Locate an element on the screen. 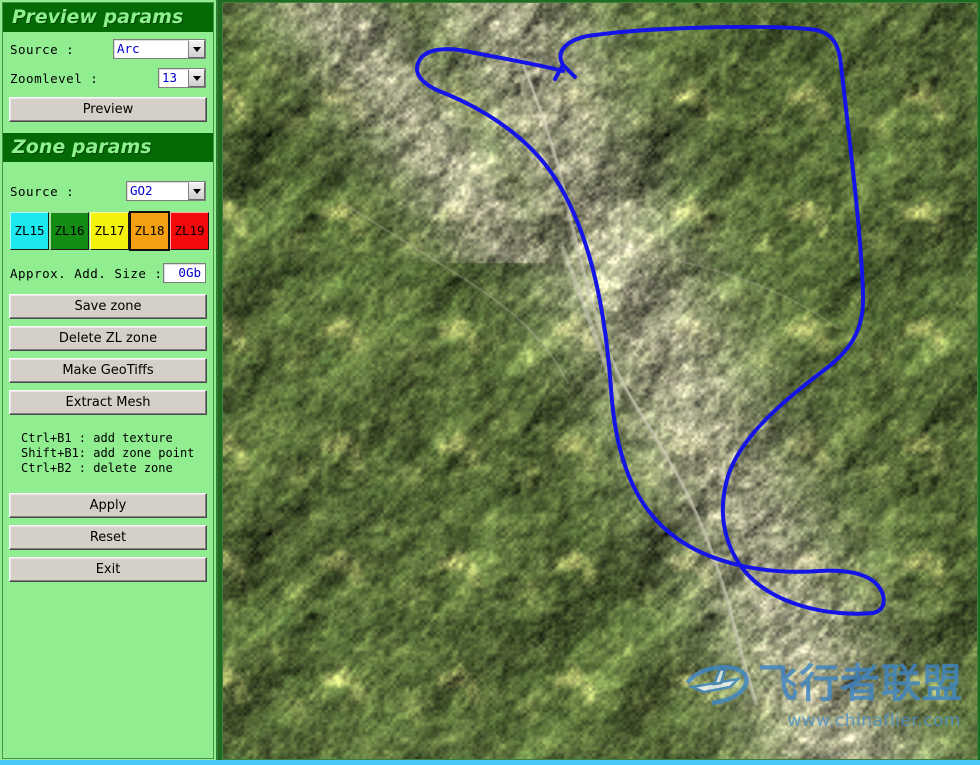 Image resolution: width=980 pixels, height=765 pixels. preview-zoomlevel-row: Zoomlevel : 13 is located at coordinates (108, 78).